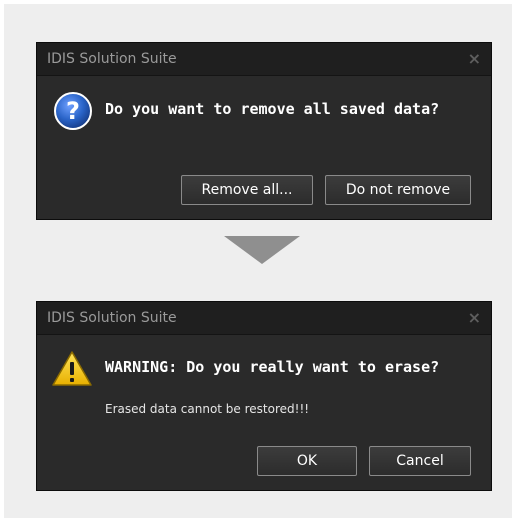 Image resolution: width=516 pixels, height=522 pixels. I want to click on dialog-message: WARNING: Do you really want to erase?, so click(272, 367).